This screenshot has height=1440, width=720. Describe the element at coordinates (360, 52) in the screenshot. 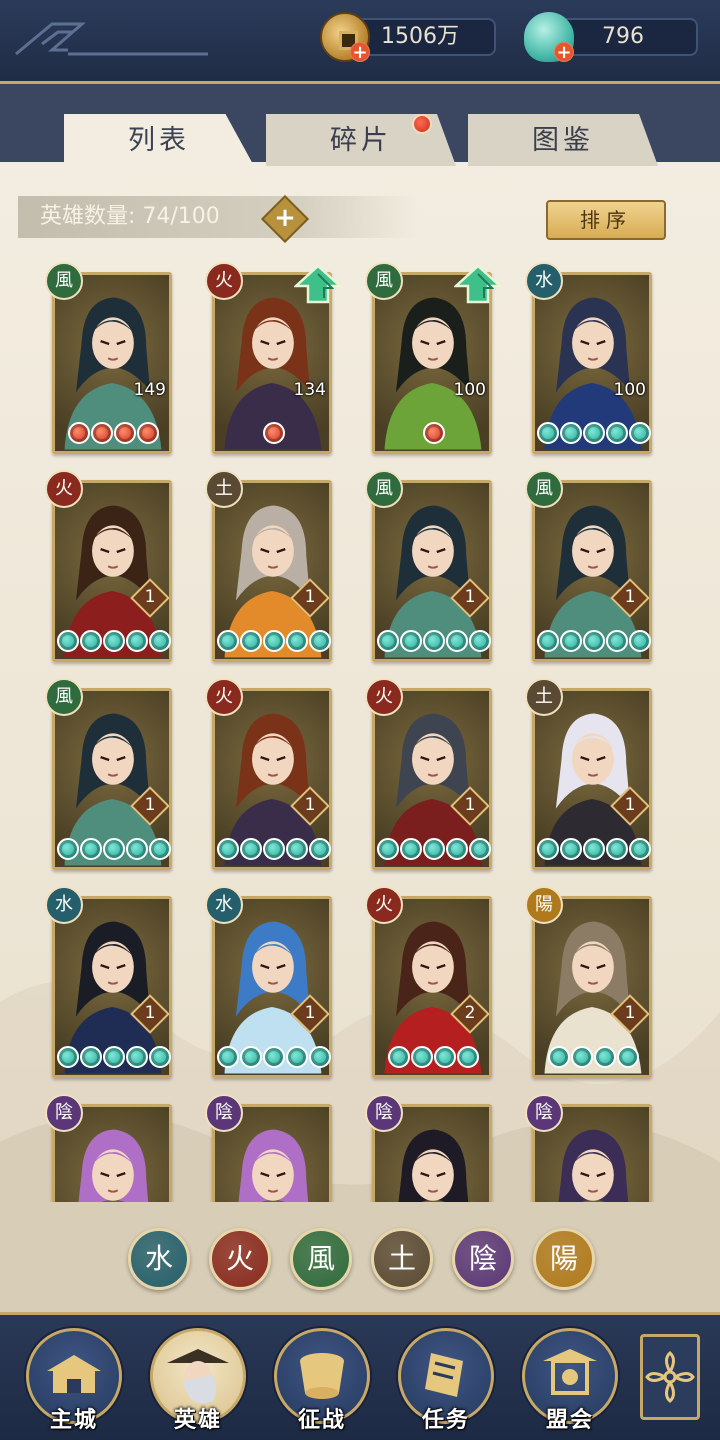

I see `add-gold-icon: +` at that location.